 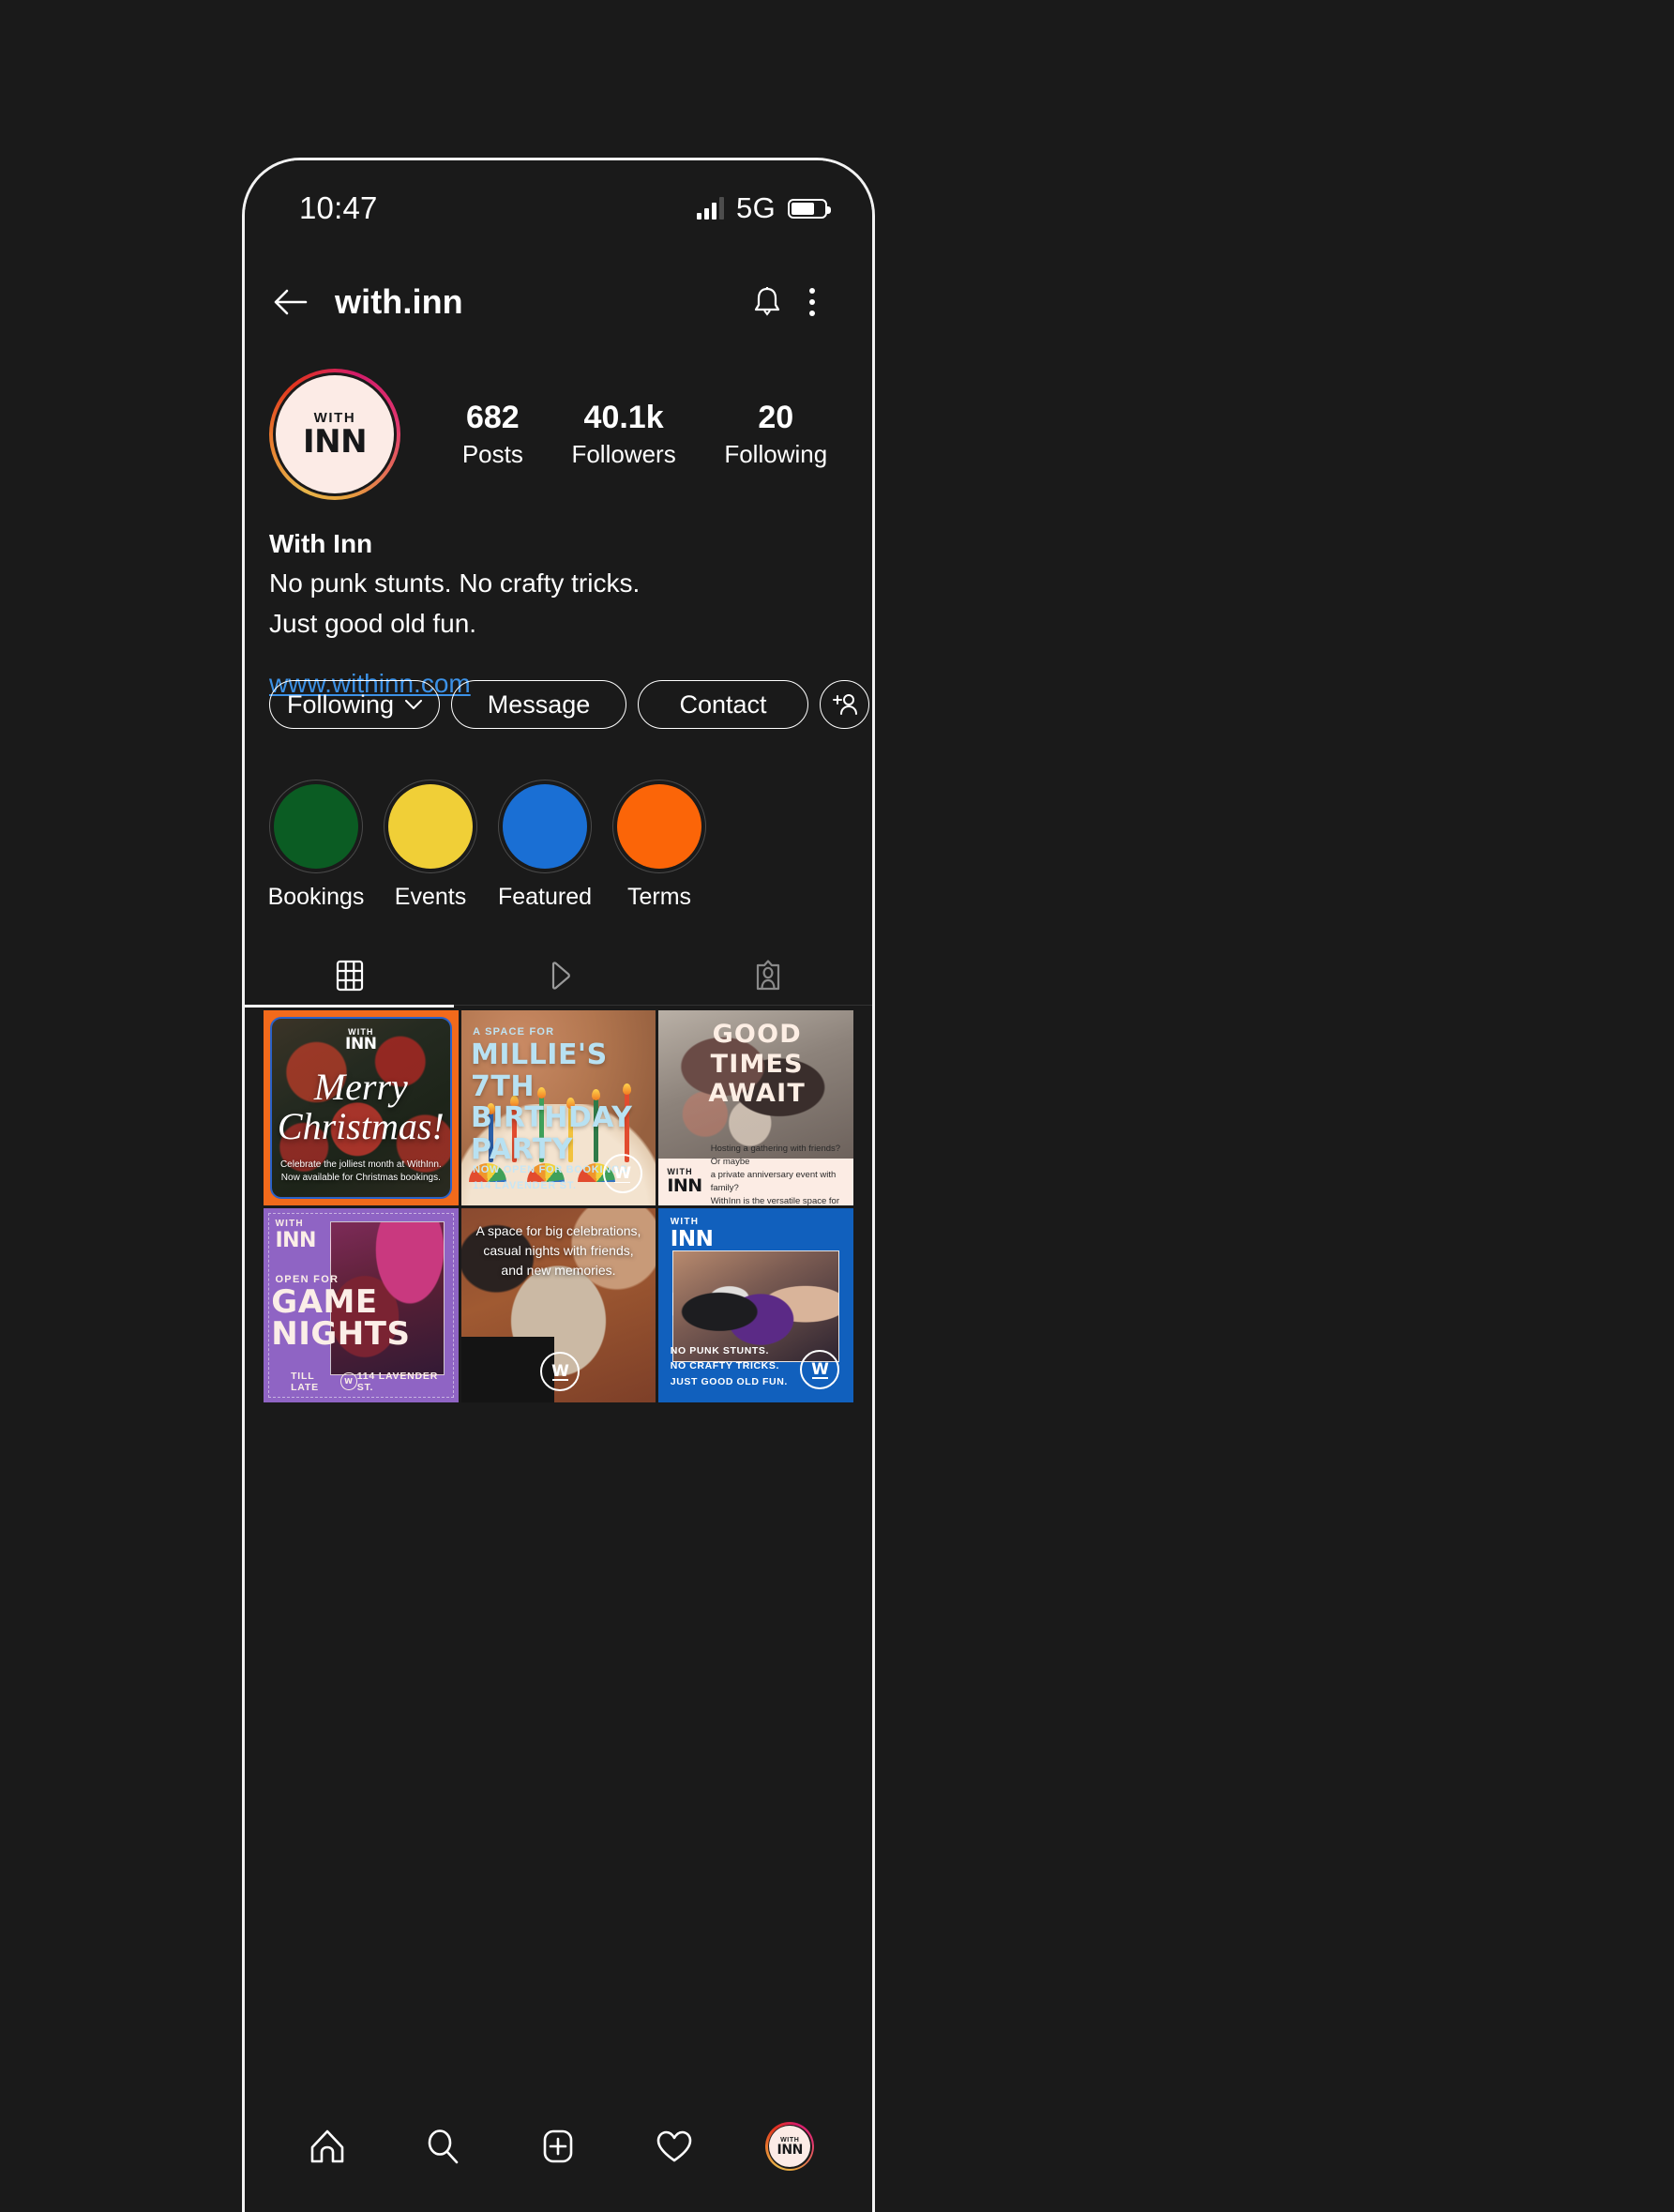 I want to click on highlight-terms-cover, so click(x=659, y=826).